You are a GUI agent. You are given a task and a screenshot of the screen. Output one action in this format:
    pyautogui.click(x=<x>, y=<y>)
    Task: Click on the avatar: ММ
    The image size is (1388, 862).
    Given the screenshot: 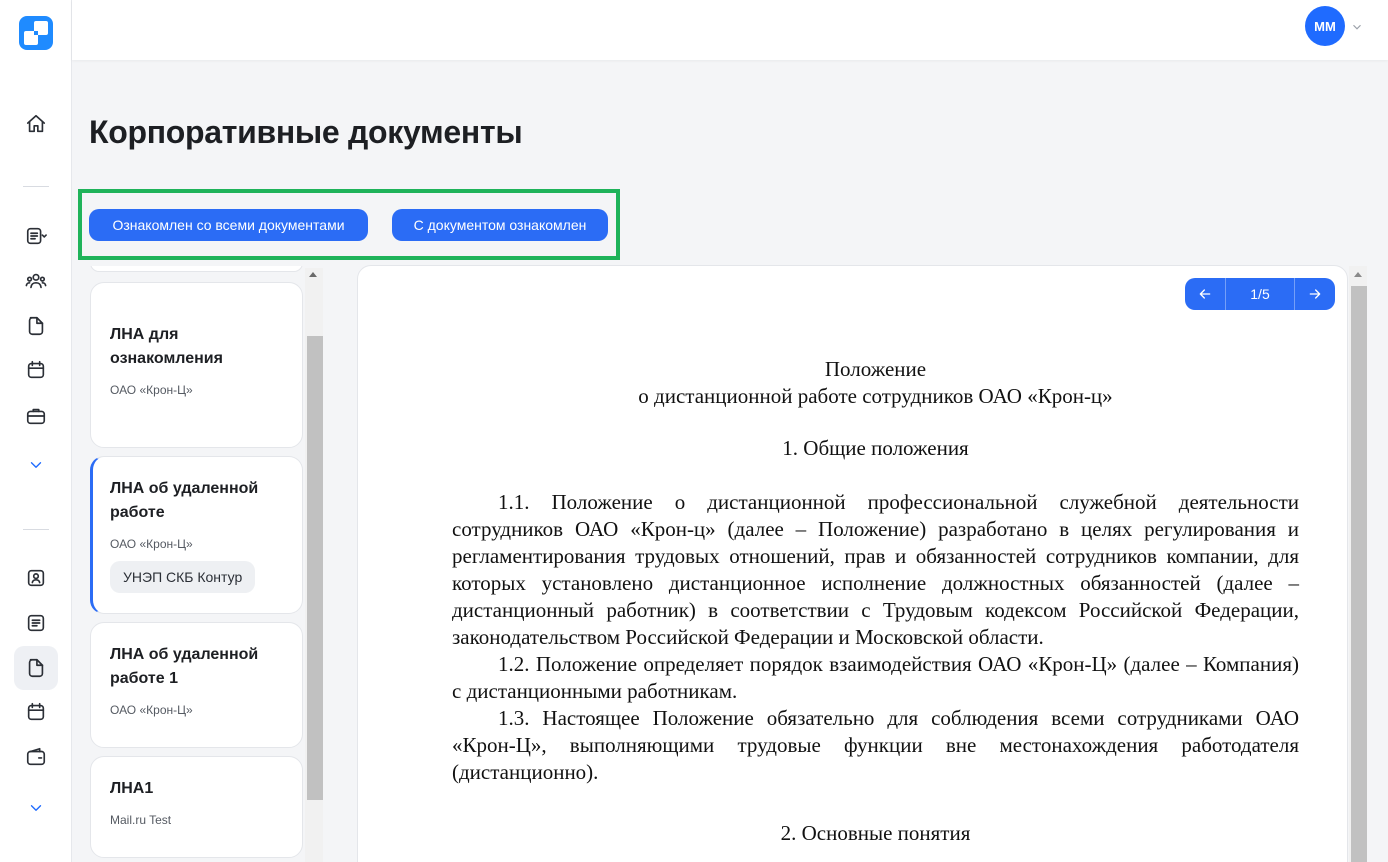 What is the action you would take?
    pyautogui.click(x=1325, y=26)
    